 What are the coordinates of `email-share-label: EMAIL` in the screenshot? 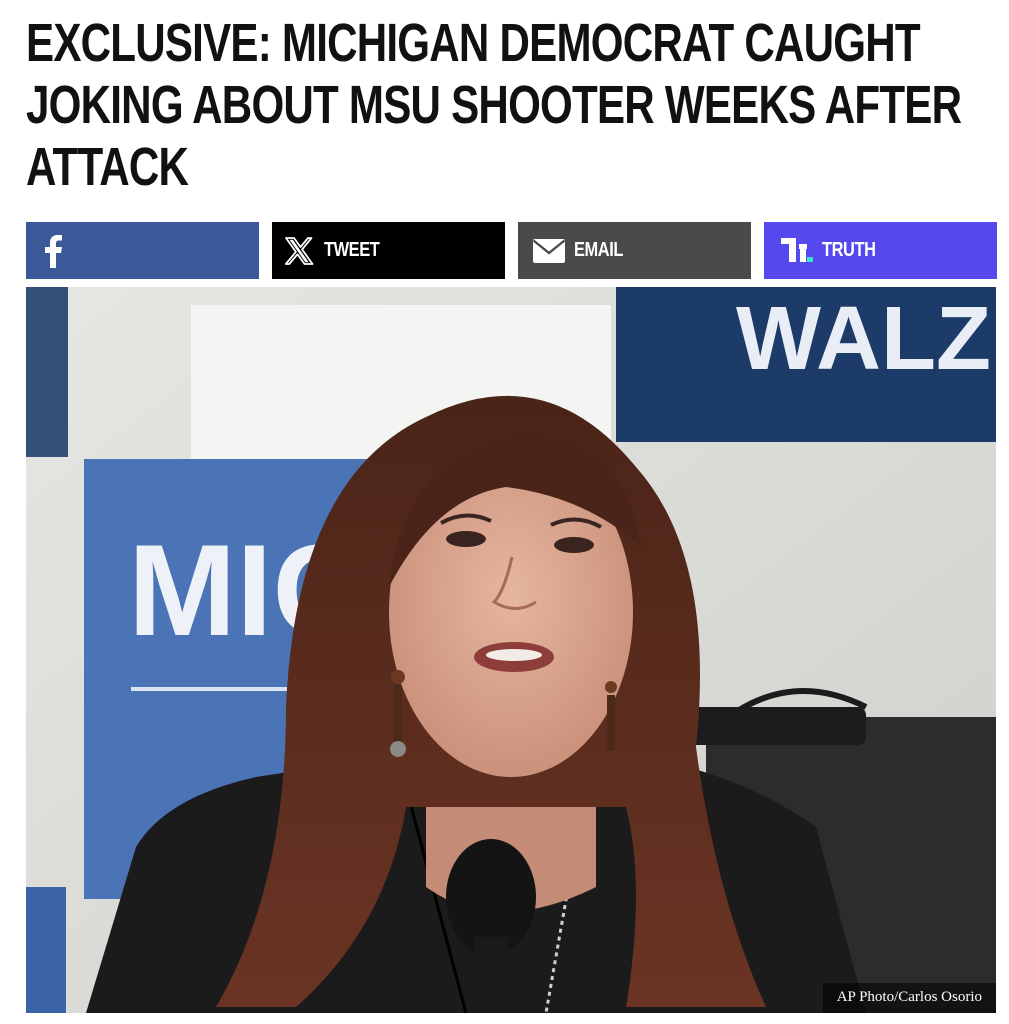 It's located at (598, 250).